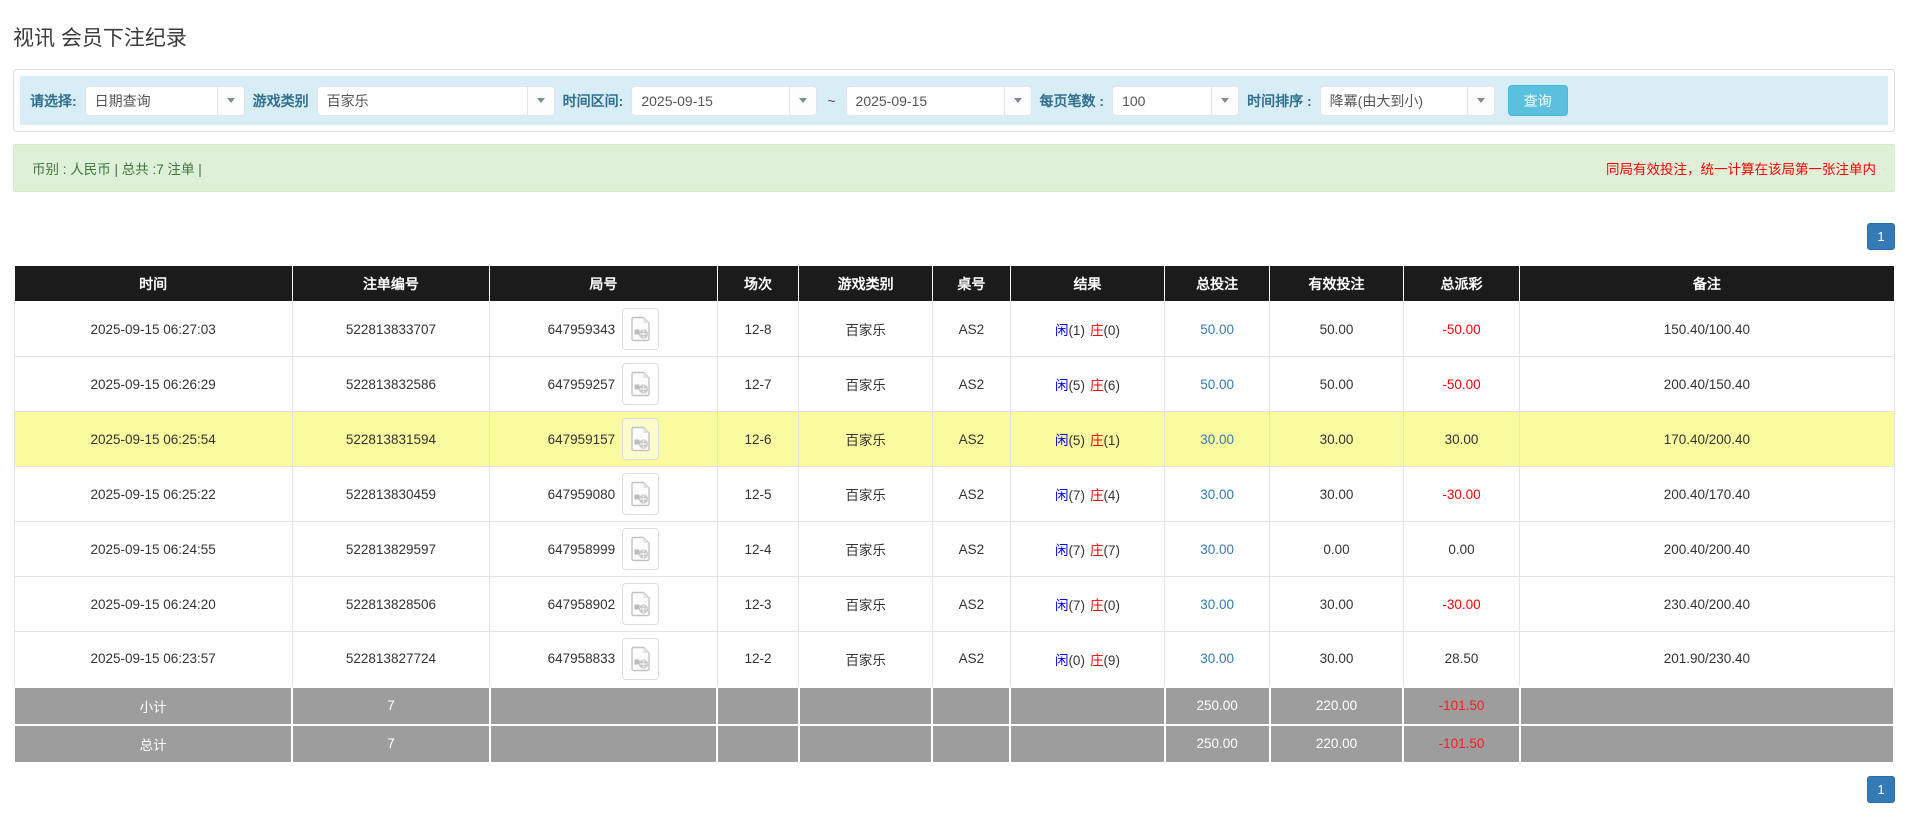 This screenshot has height=822, width=1908. What do you see at coordinates (153, 329) in the screenshot?
I see `cell-time: 2025-09-15 06:27:03` at bounding box center [153, 329].